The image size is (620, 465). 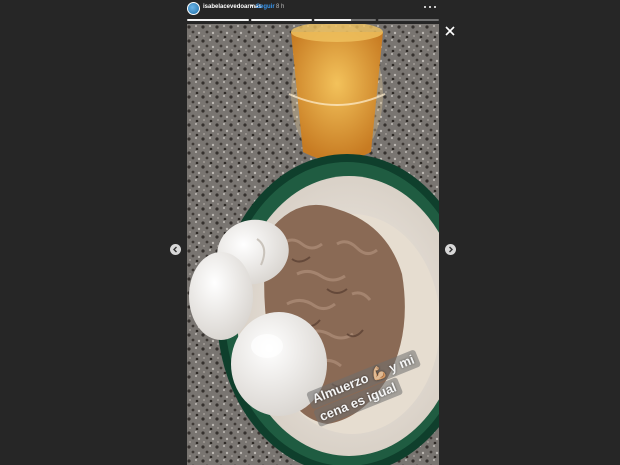 What do you see at coordinates (280, 7) in the screenshot?
I see `story-timestamp: 8 h` at bounding box center [280, 7].